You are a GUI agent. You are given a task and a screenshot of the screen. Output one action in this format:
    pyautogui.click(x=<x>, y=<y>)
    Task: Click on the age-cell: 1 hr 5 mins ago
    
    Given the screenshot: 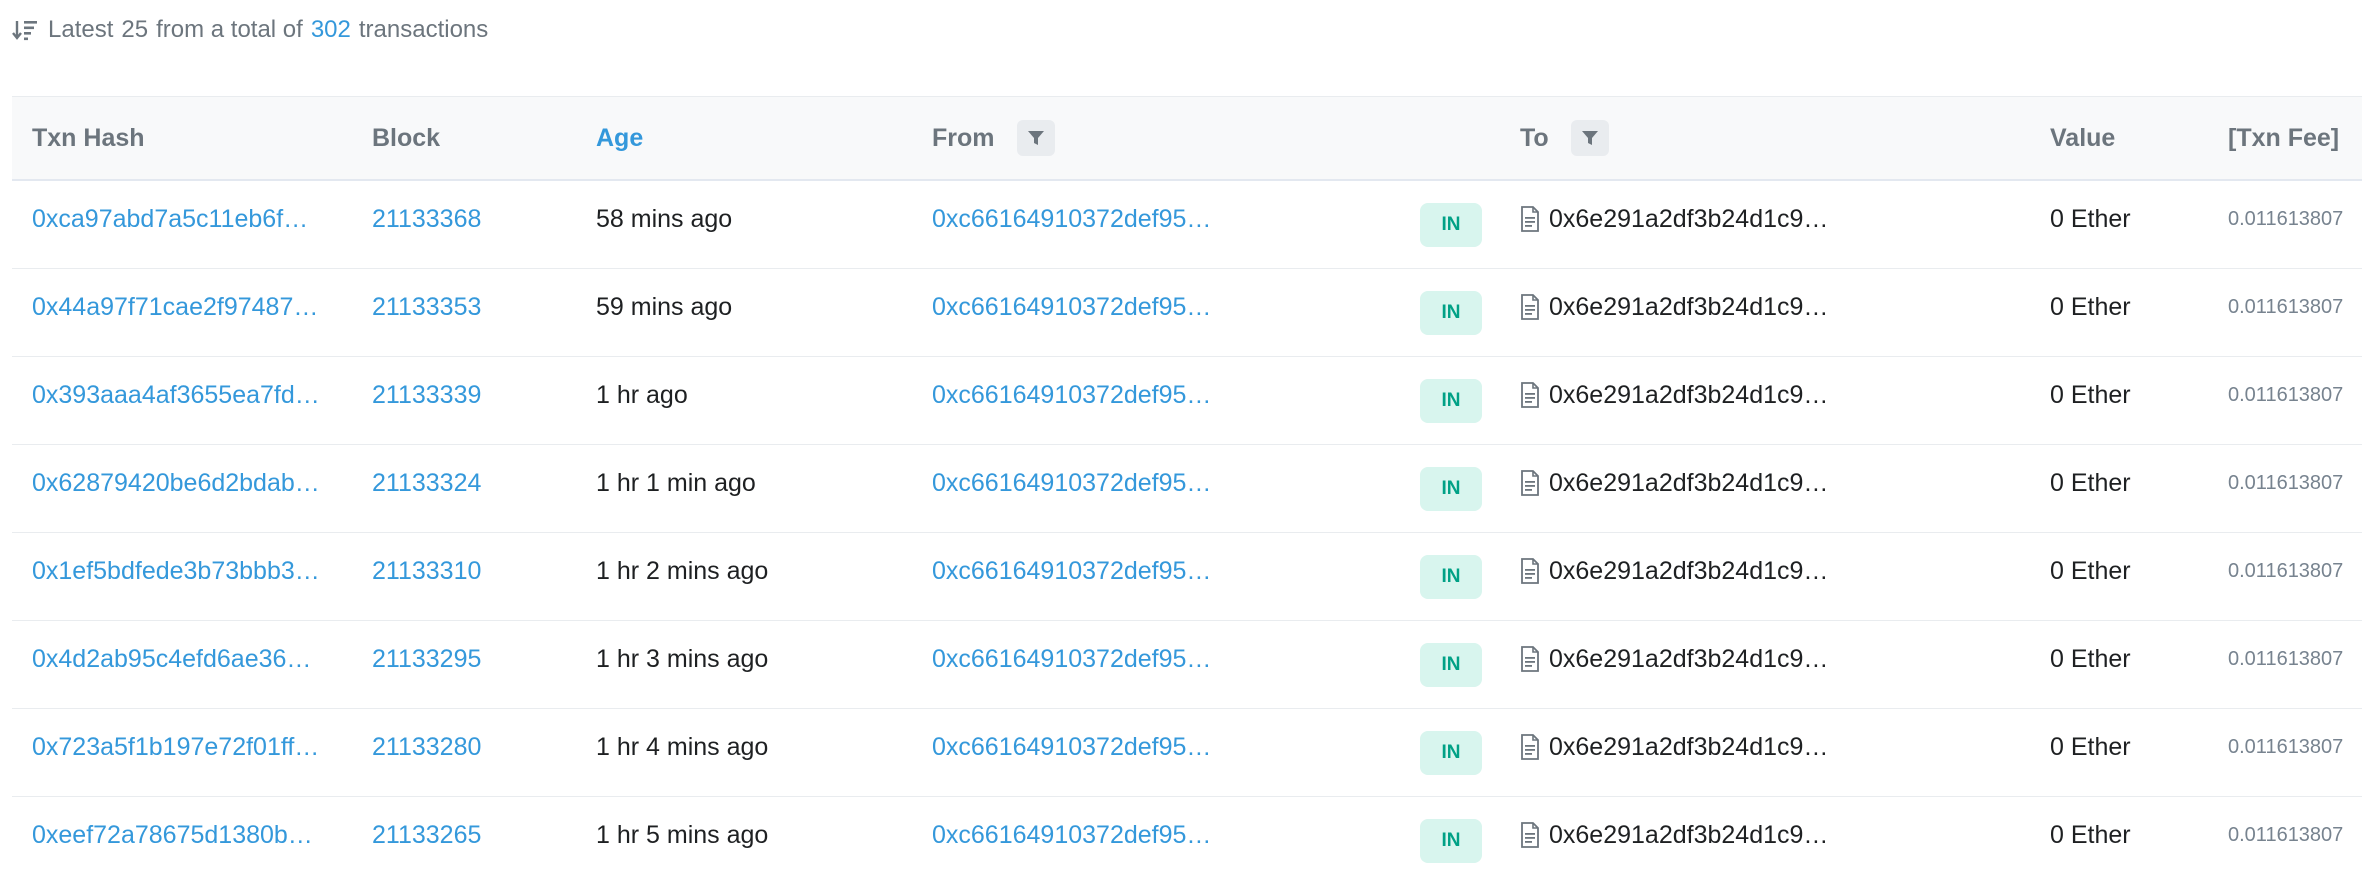 What is the action you would take?
    pyautogui.click(x=682, y=834)
    